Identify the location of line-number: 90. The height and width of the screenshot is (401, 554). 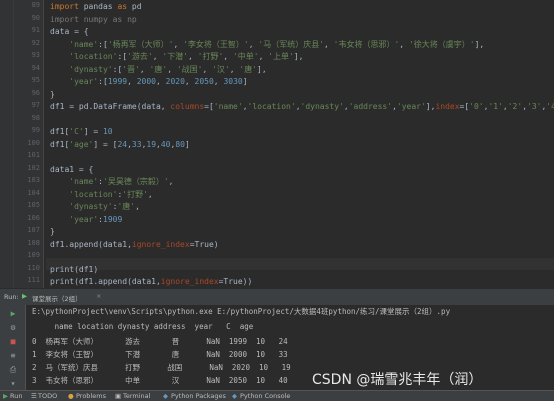
(35, 17).